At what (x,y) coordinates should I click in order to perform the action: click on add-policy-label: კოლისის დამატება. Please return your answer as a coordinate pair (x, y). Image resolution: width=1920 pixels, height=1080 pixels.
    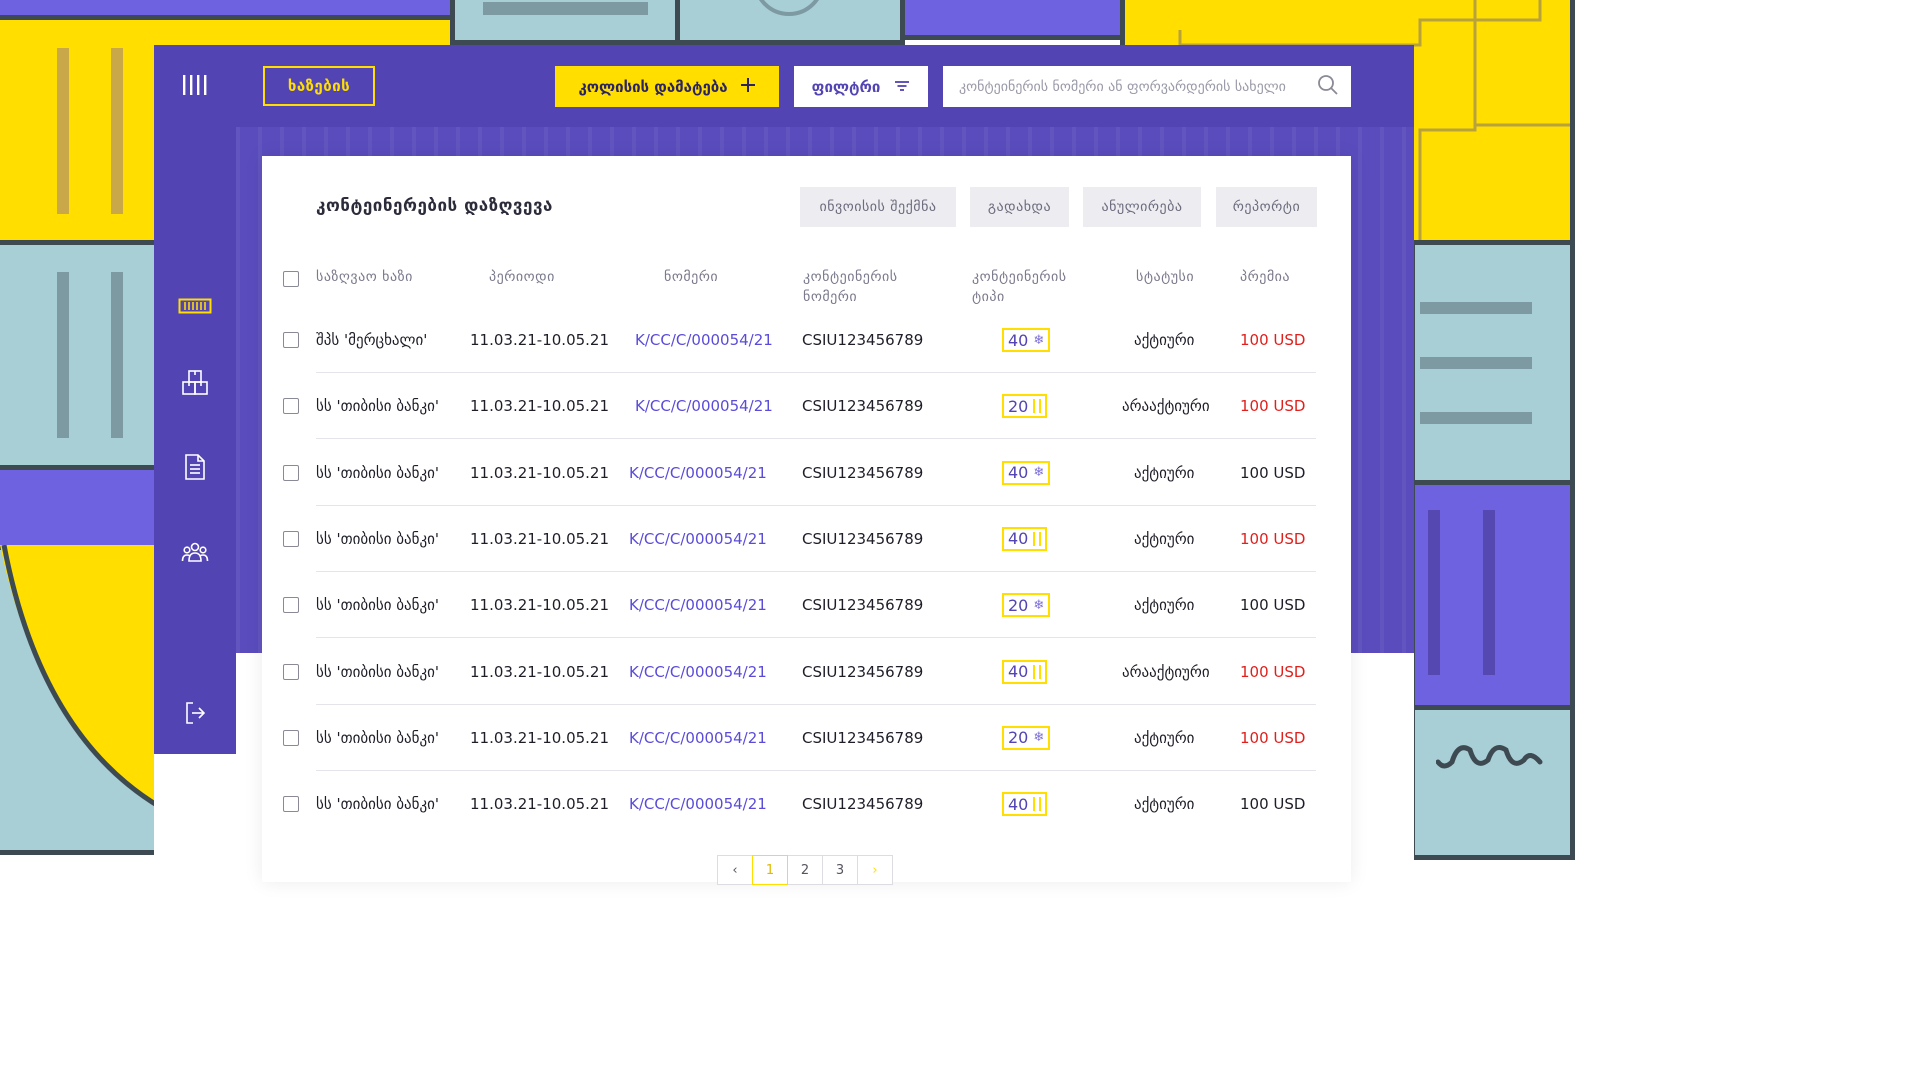
    Looking at the image, I should click on (653, 86).